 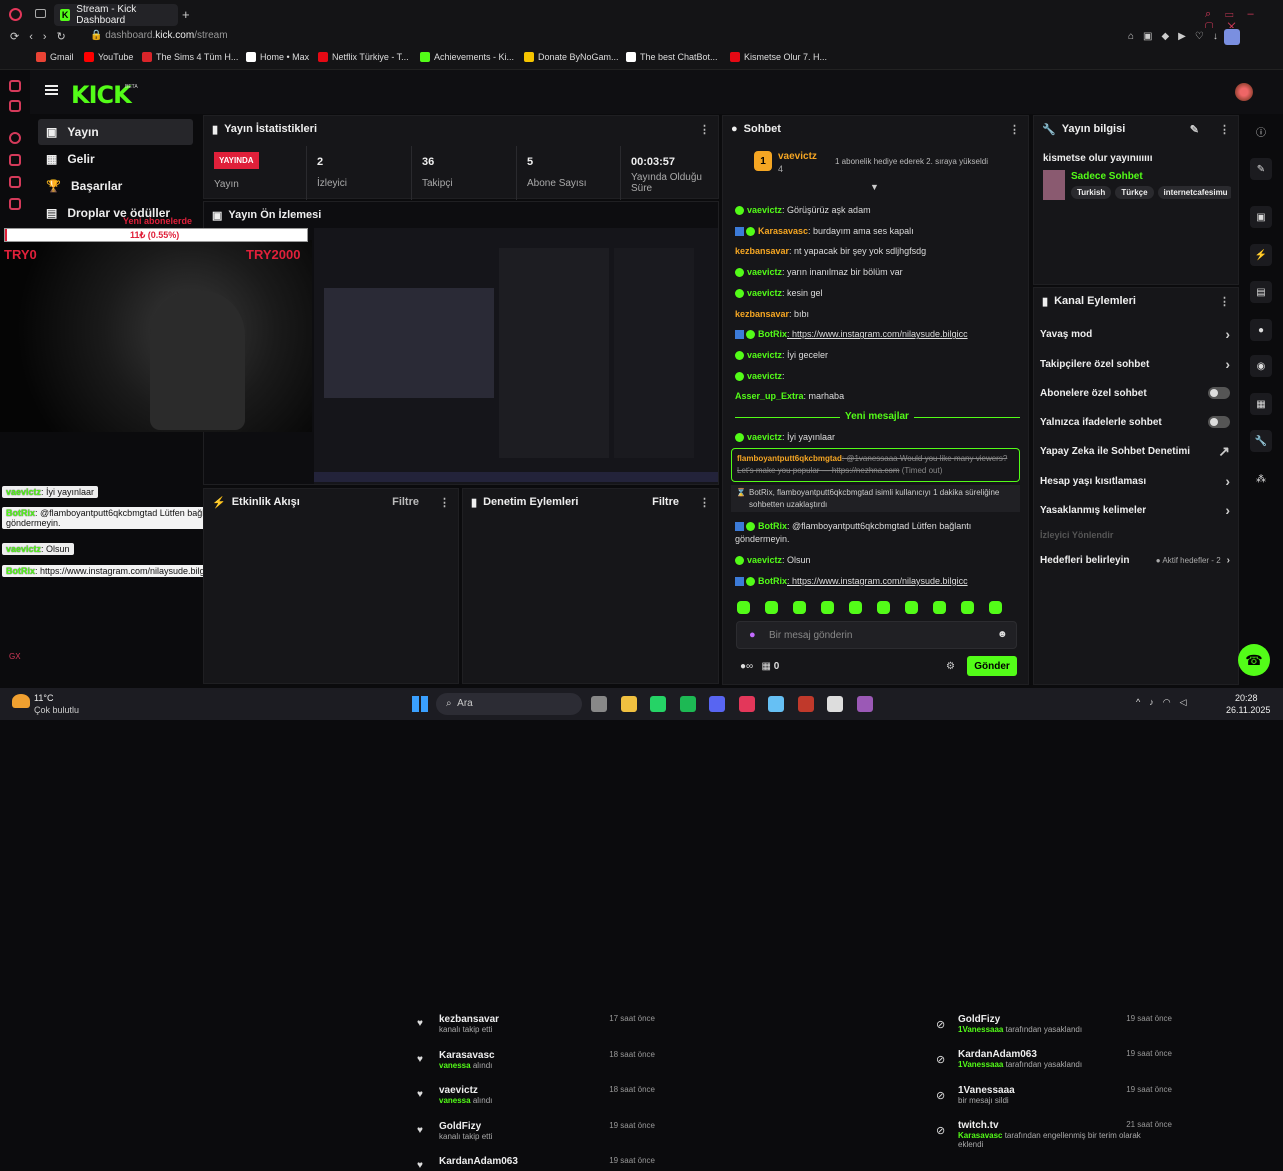 What do you see at coordinates (536, 1060) in the screenshot?
I see `activity-item: ♥ Karasavasc vanessa alındı 18 saat önce` at bounding box center [536, 1060].